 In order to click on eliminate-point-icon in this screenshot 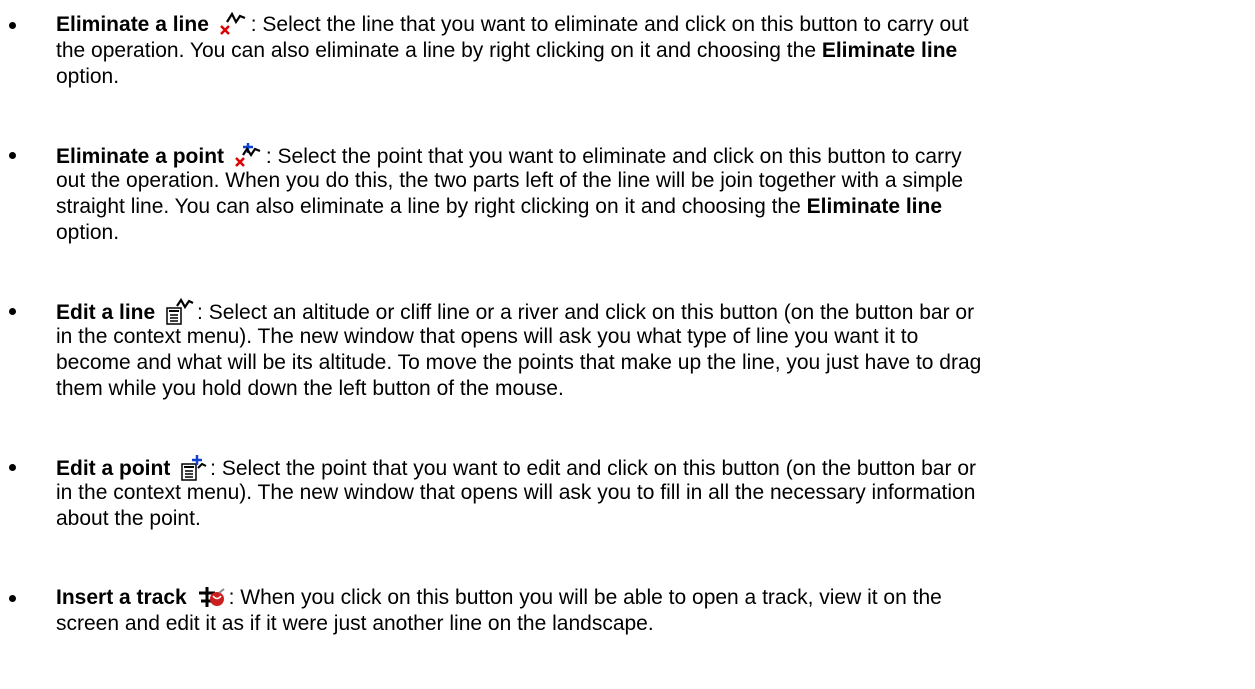, I will do `click(249, 156)`.